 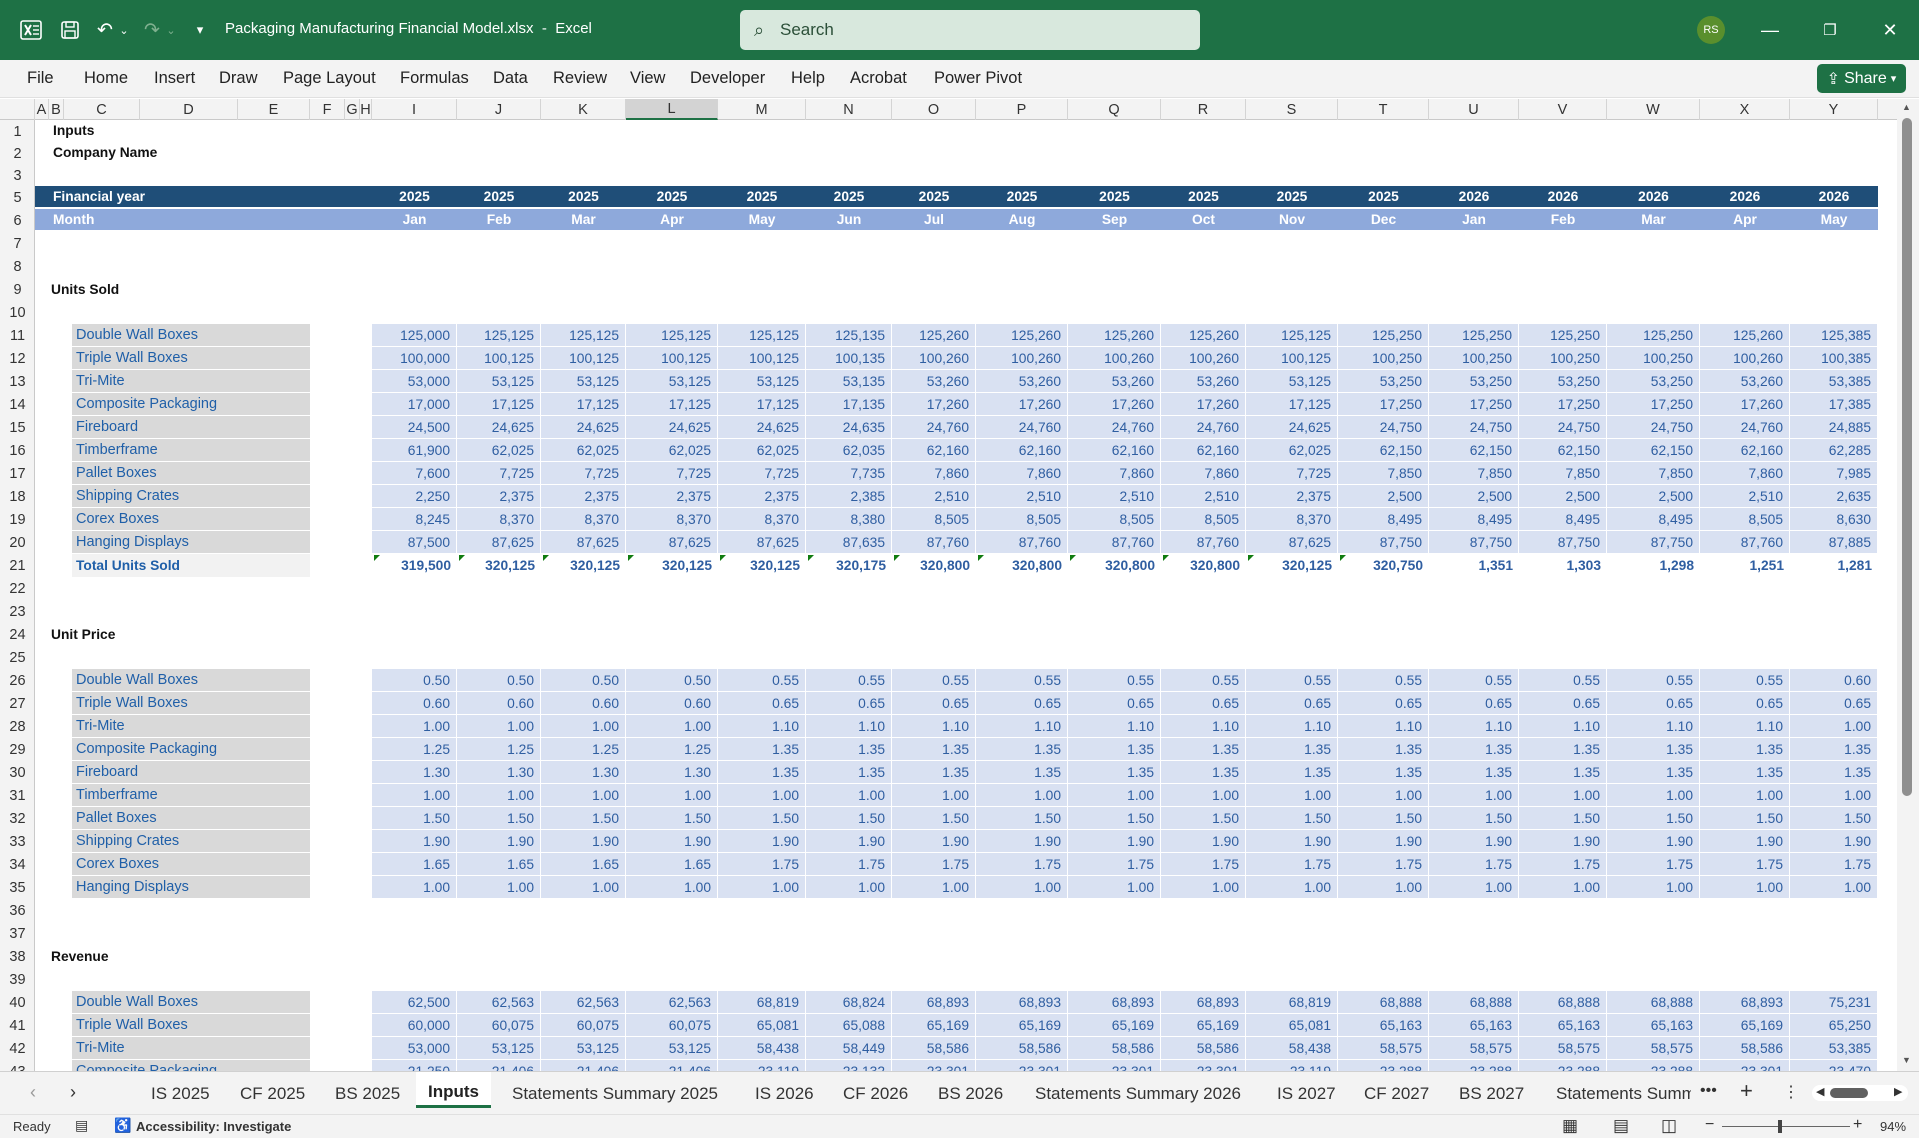 What do you see at coordinates (1383, 381) in the screenshot?
I see `value-cell: 53,250` at bounding box center [1383, 381].